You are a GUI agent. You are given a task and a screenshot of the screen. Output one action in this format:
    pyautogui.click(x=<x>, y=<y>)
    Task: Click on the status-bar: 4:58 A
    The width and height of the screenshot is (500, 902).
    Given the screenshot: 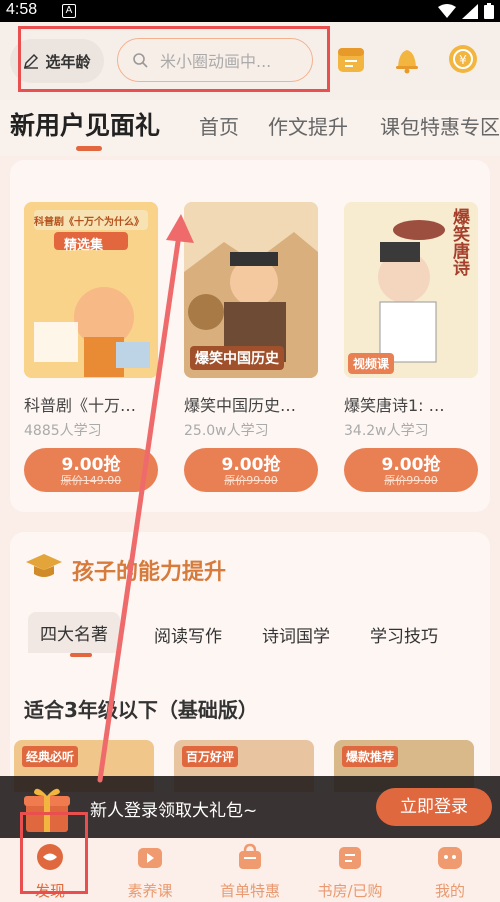 What is the action you would take?
    pyautogui.click(x=250, y=11)
    